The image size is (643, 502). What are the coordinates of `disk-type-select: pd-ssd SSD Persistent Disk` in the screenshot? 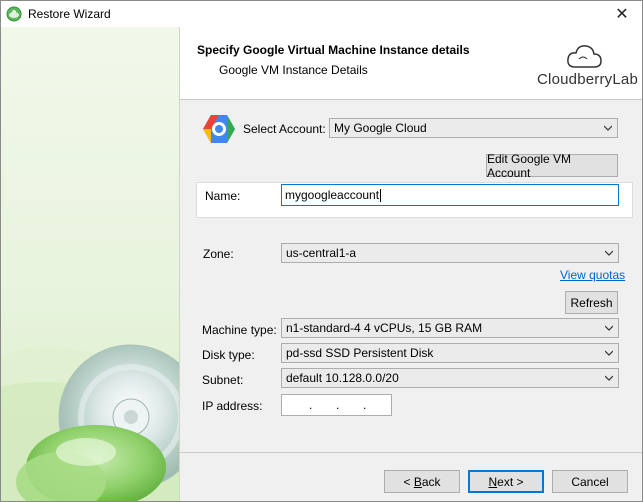 It's located at (450, 353).